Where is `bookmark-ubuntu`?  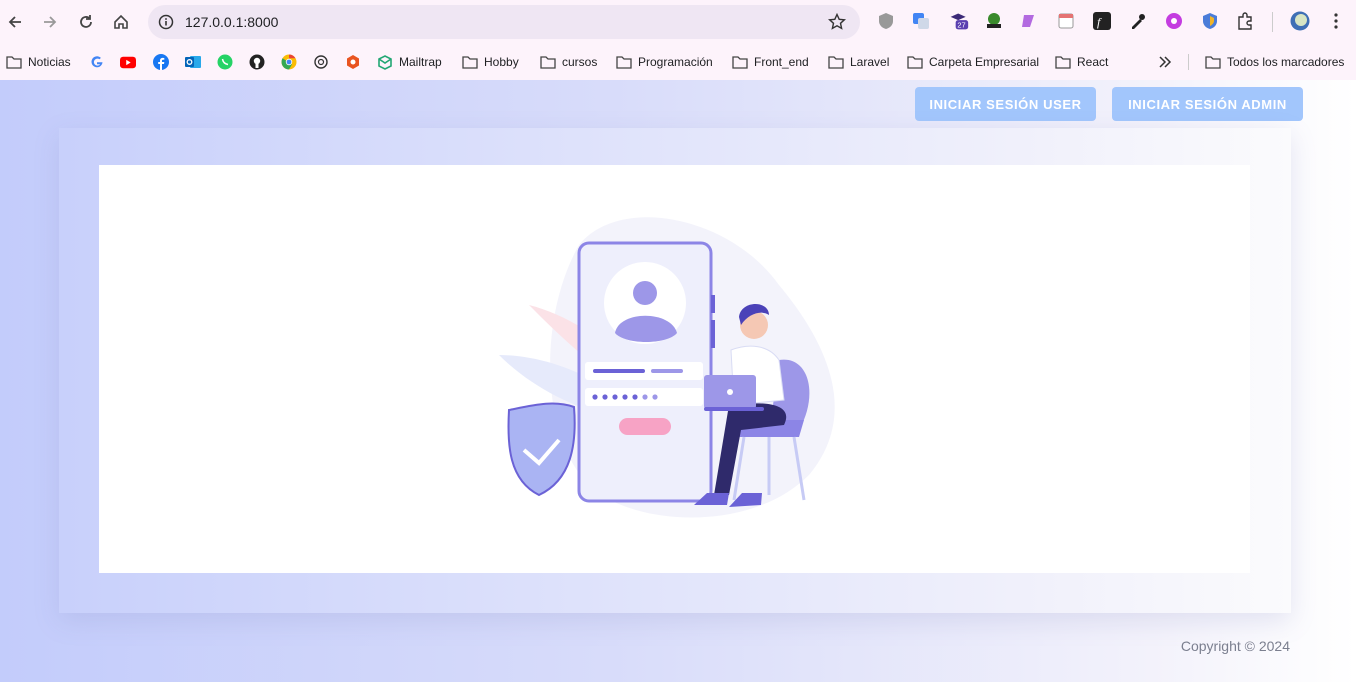
bookmark-ubuntu is located at coordinates (353, 62).